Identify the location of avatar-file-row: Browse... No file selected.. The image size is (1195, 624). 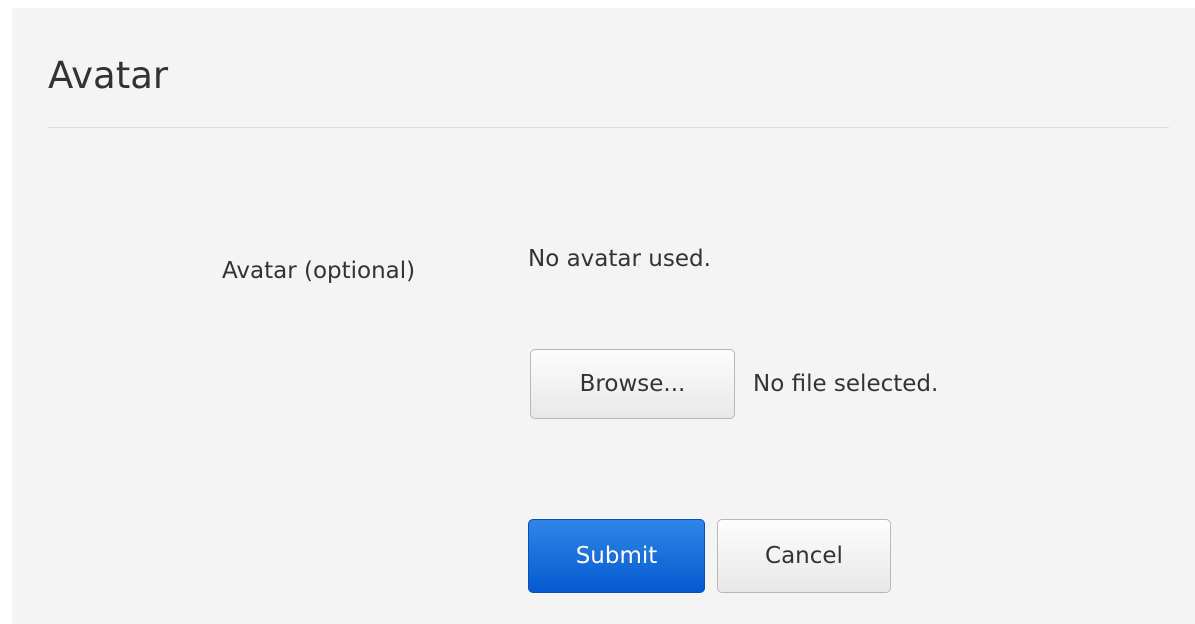
(734, 384).